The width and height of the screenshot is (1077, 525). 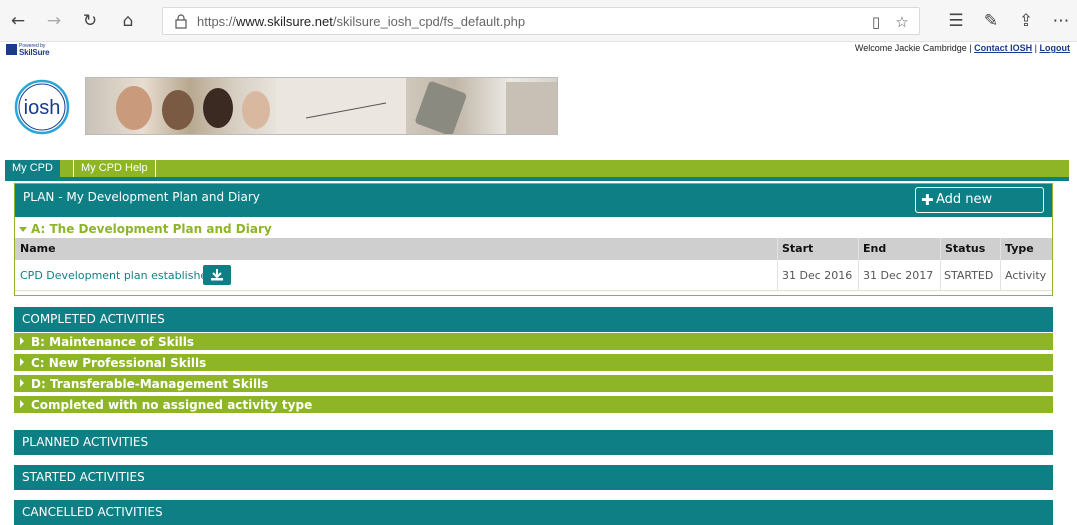 I want to click on logout-link: Logout, so click(x=1055, y=48).